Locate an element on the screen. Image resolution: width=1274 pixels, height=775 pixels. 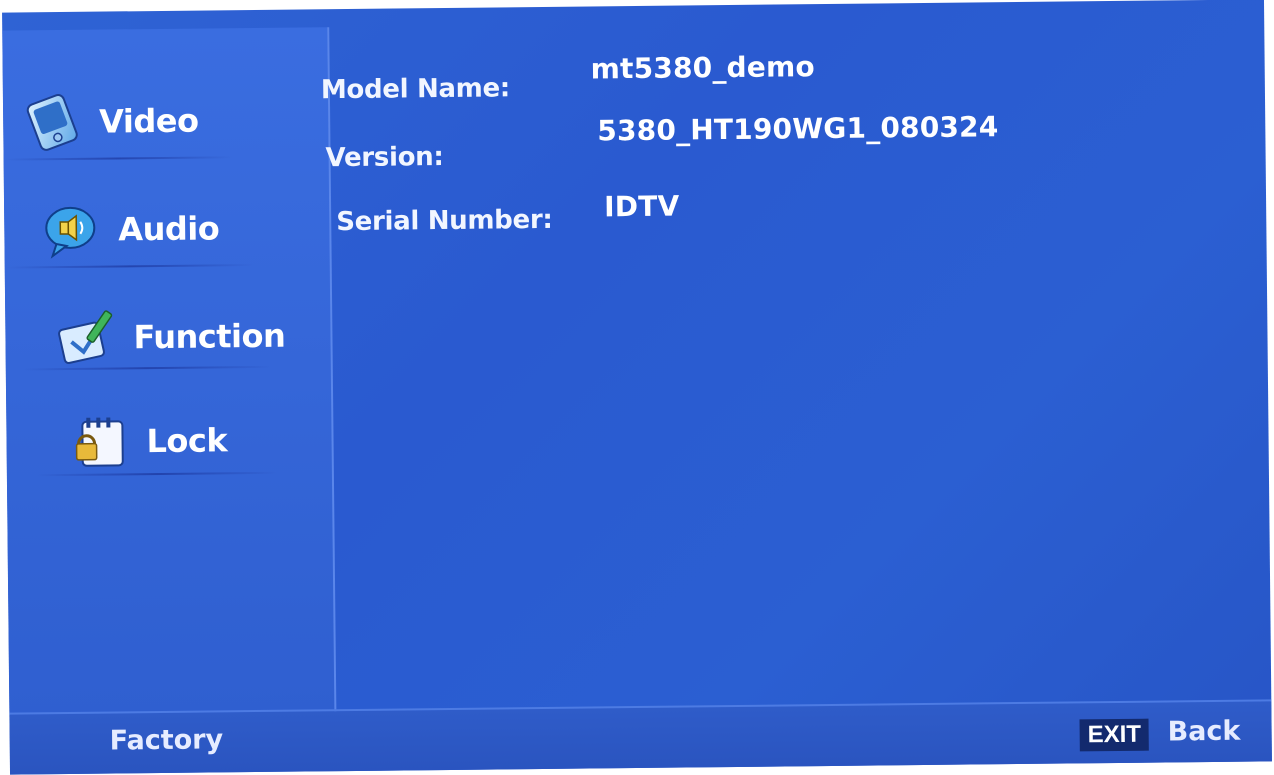
audio-speaker-icon is located at coordinates (70, 232).